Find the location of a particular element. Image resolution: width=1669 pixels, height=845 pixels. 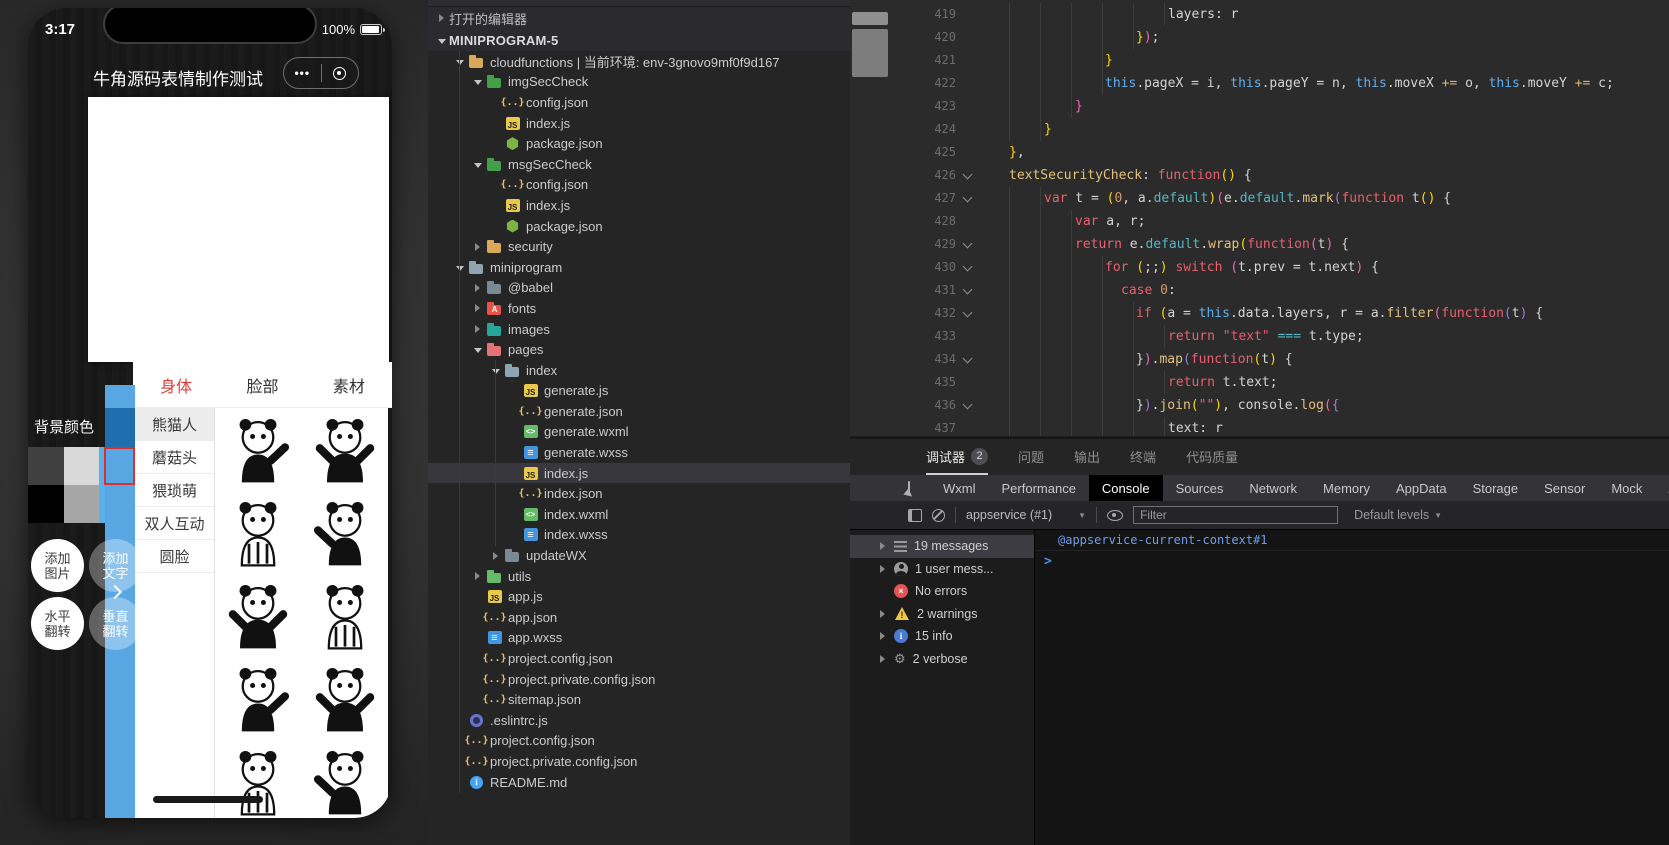

tree-item: {..} sitemap.json is located at coordinates (639, 699).